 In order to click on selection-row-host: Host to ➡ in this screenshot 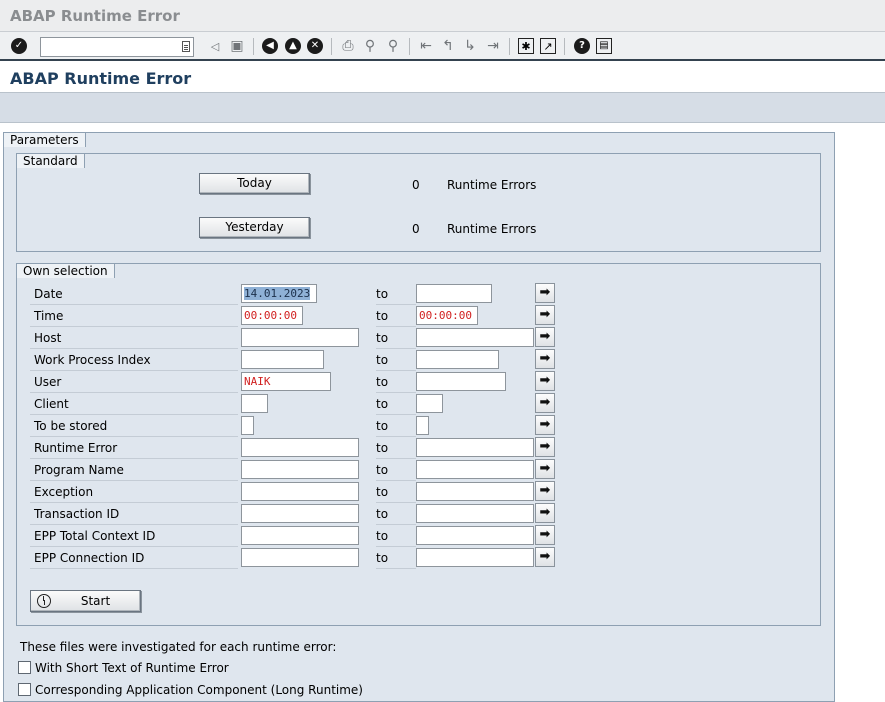, I will do `click(292, 338)`.